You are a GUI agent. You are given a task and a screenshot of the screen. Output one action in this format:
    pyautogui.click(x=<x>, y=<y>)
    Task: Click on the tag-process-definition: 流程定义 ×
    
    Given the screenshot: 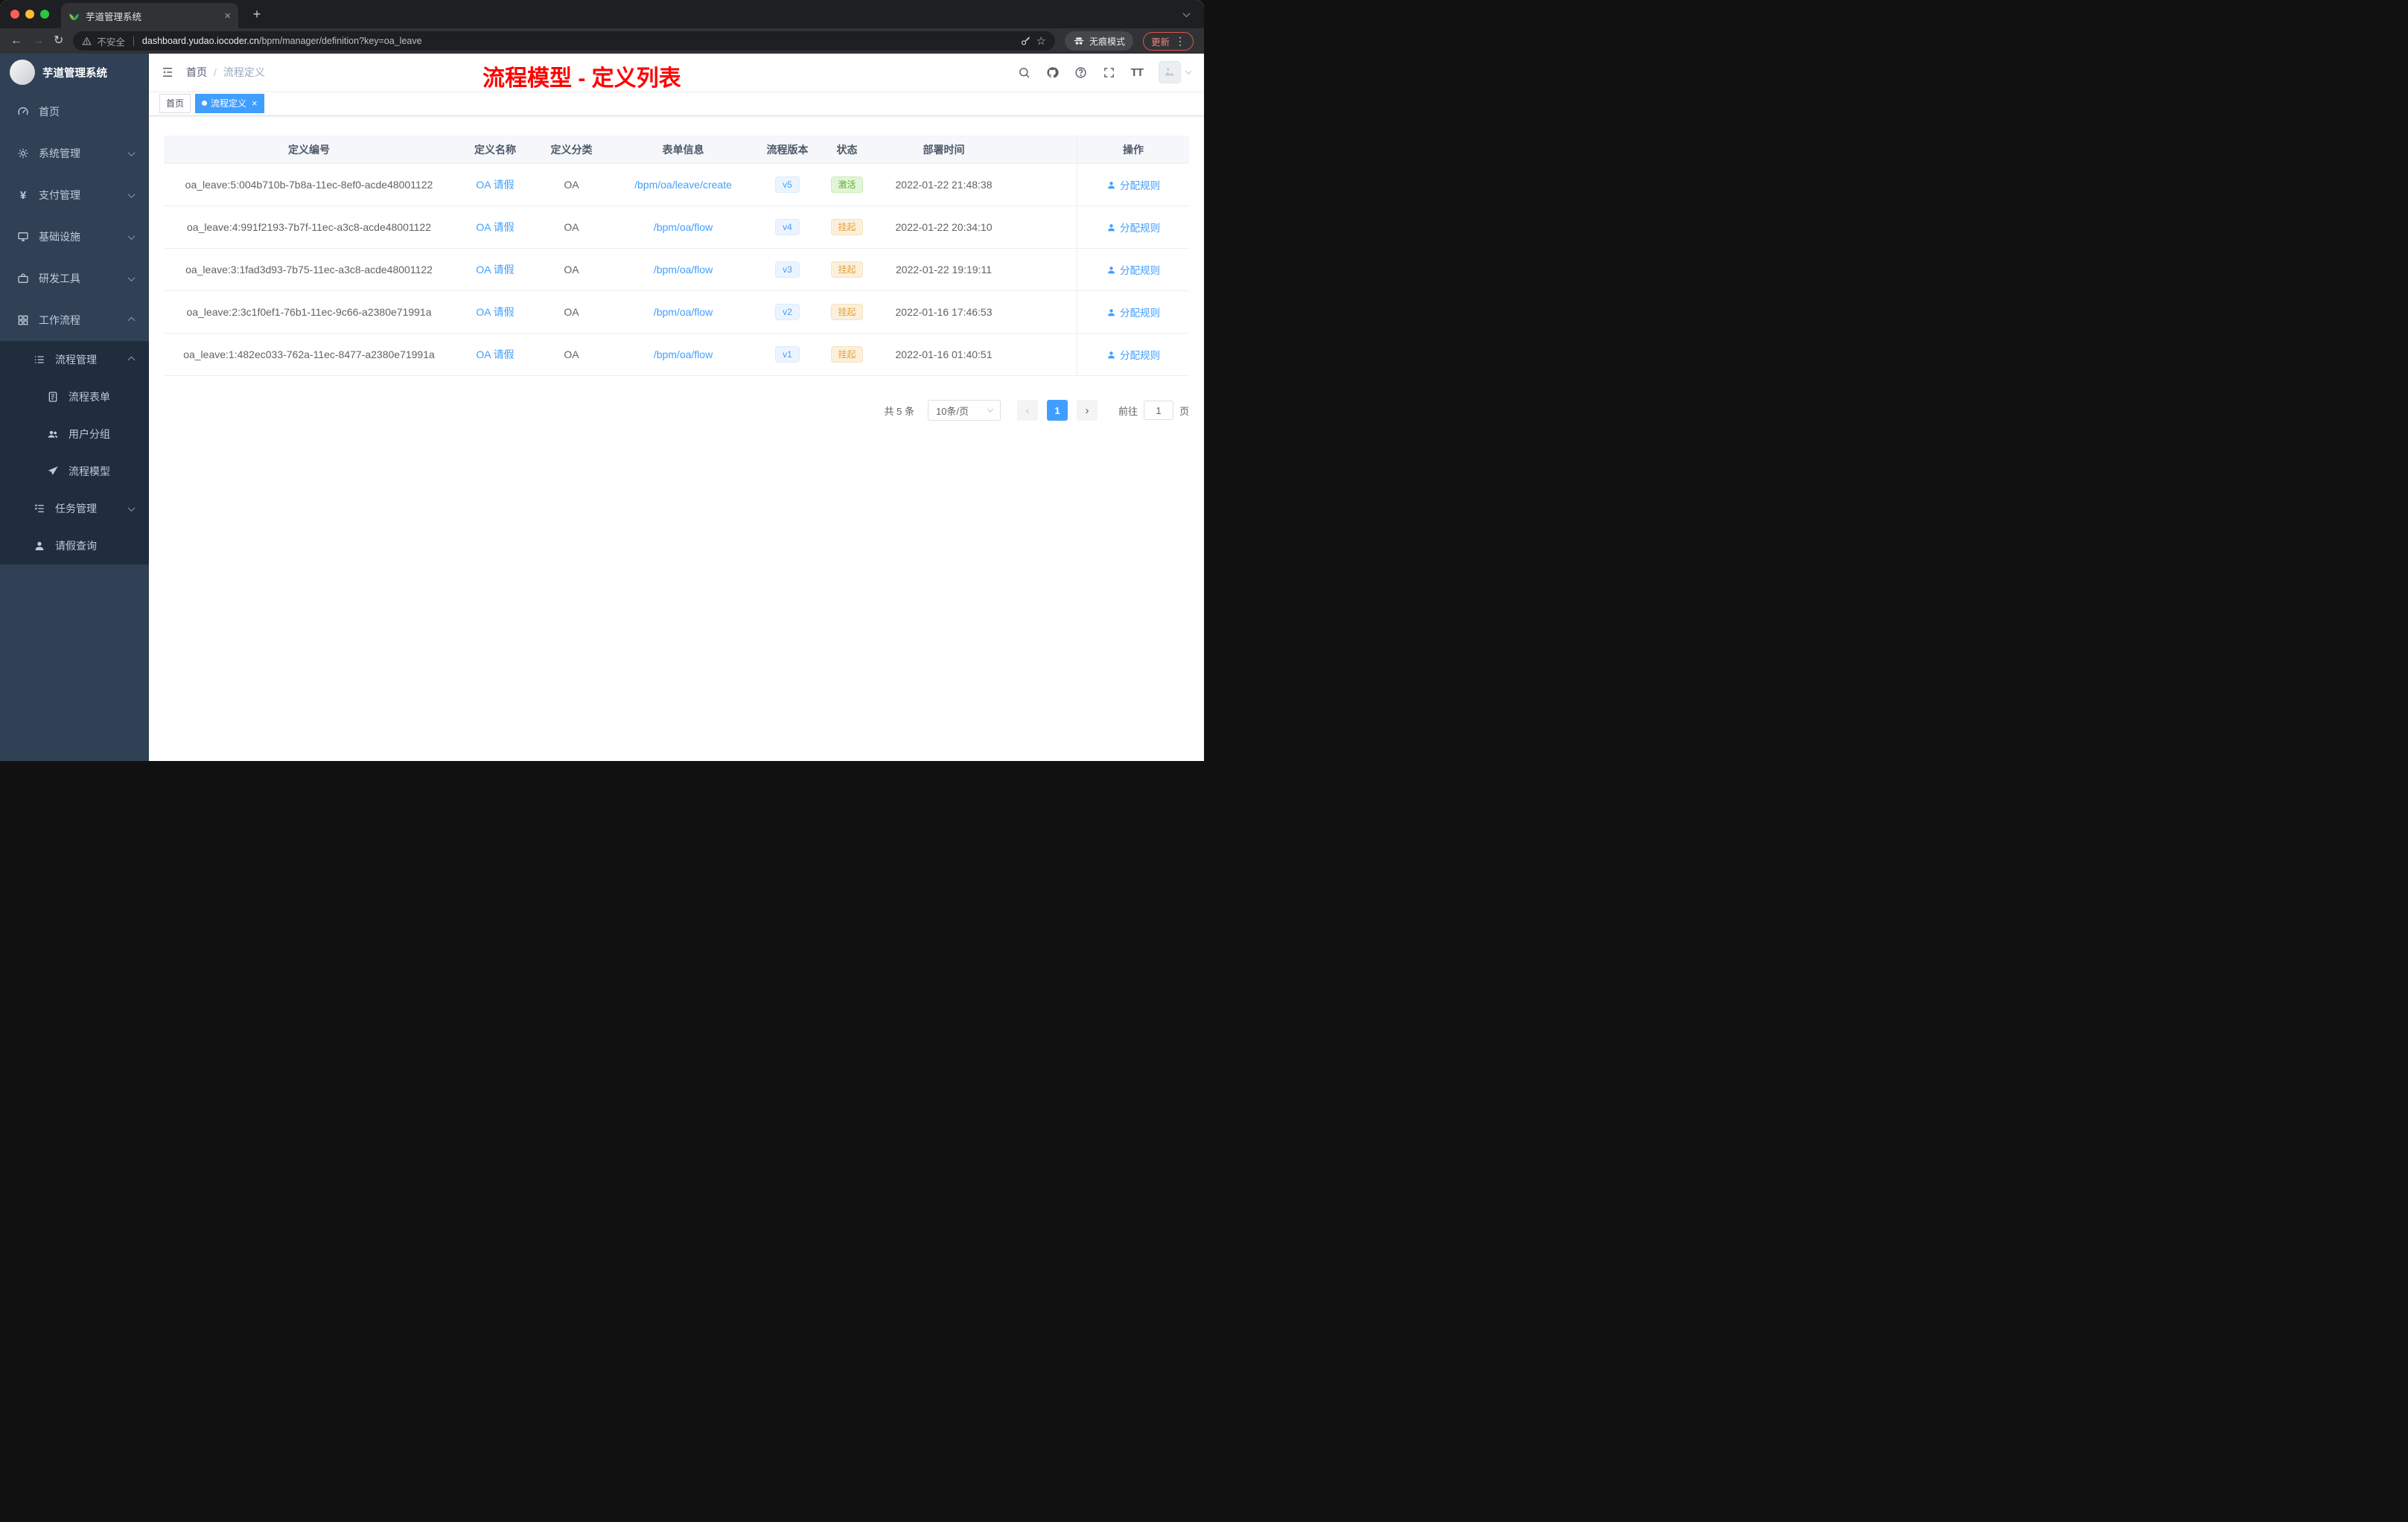 What is the action you would take?
    pyautogui.click(x=229, y=103)
    